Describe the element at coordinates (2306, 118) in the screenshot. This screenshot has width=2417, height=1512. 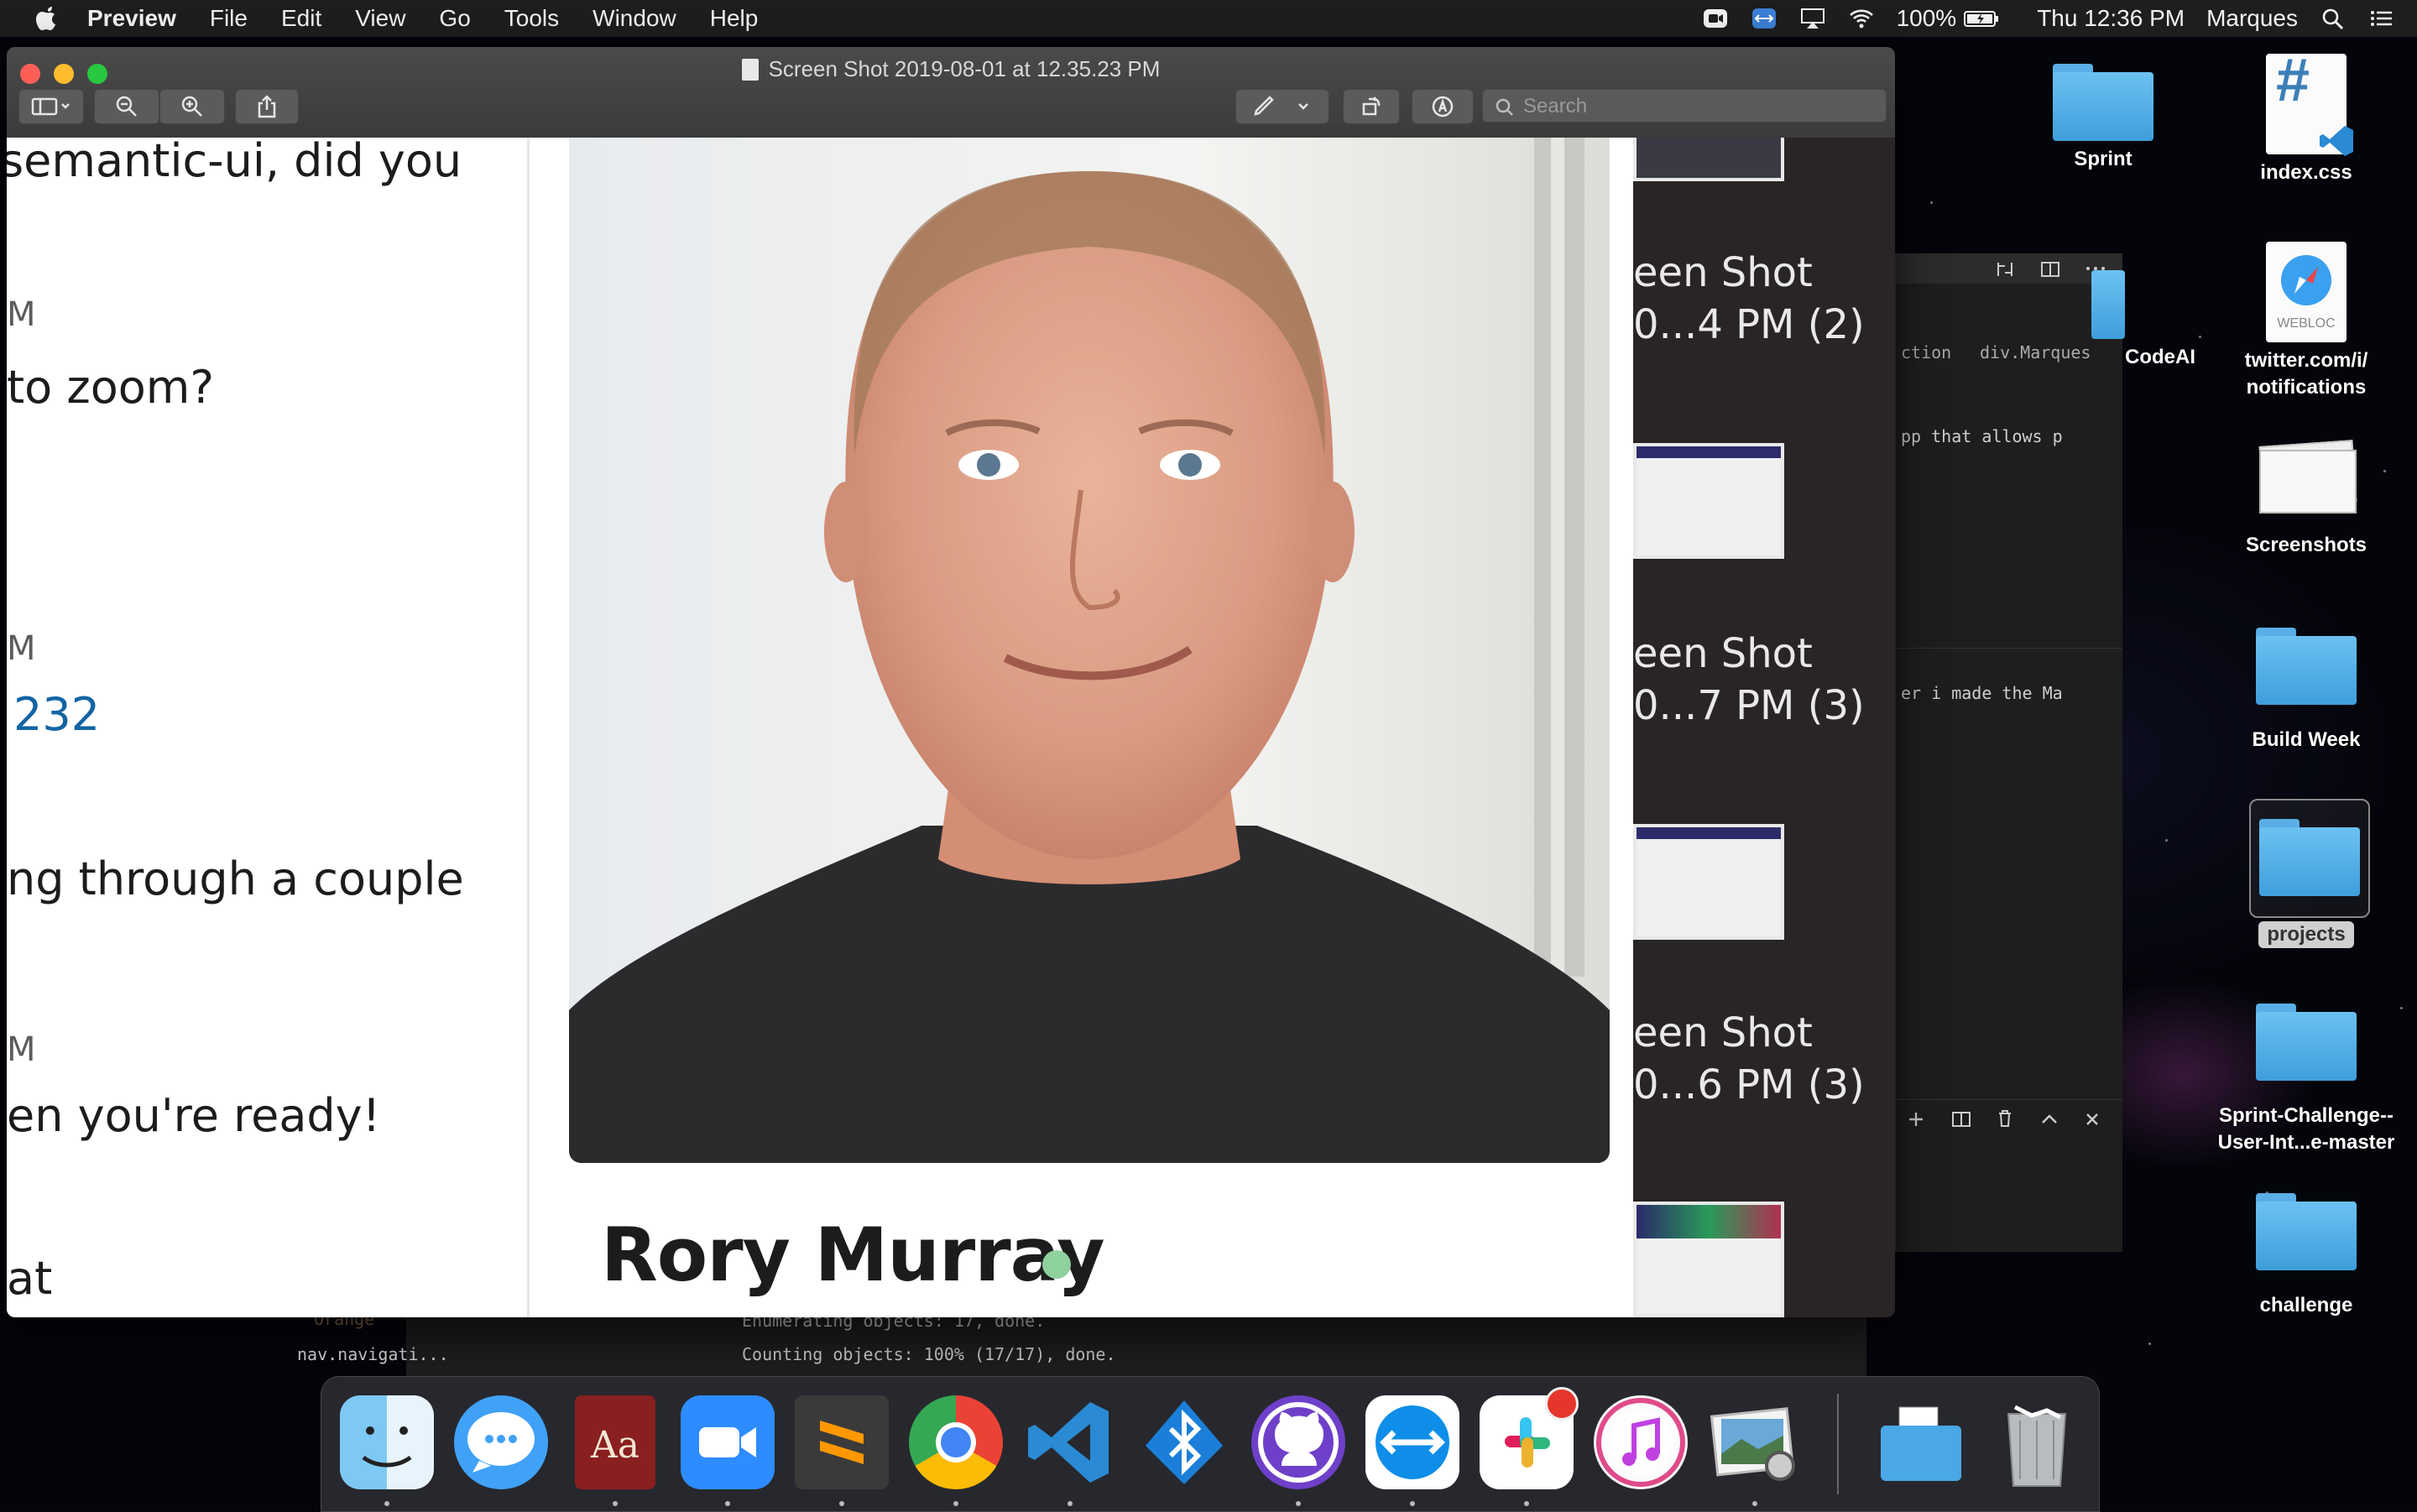
I see `desktop-file-index-css: # index.css` at that location.